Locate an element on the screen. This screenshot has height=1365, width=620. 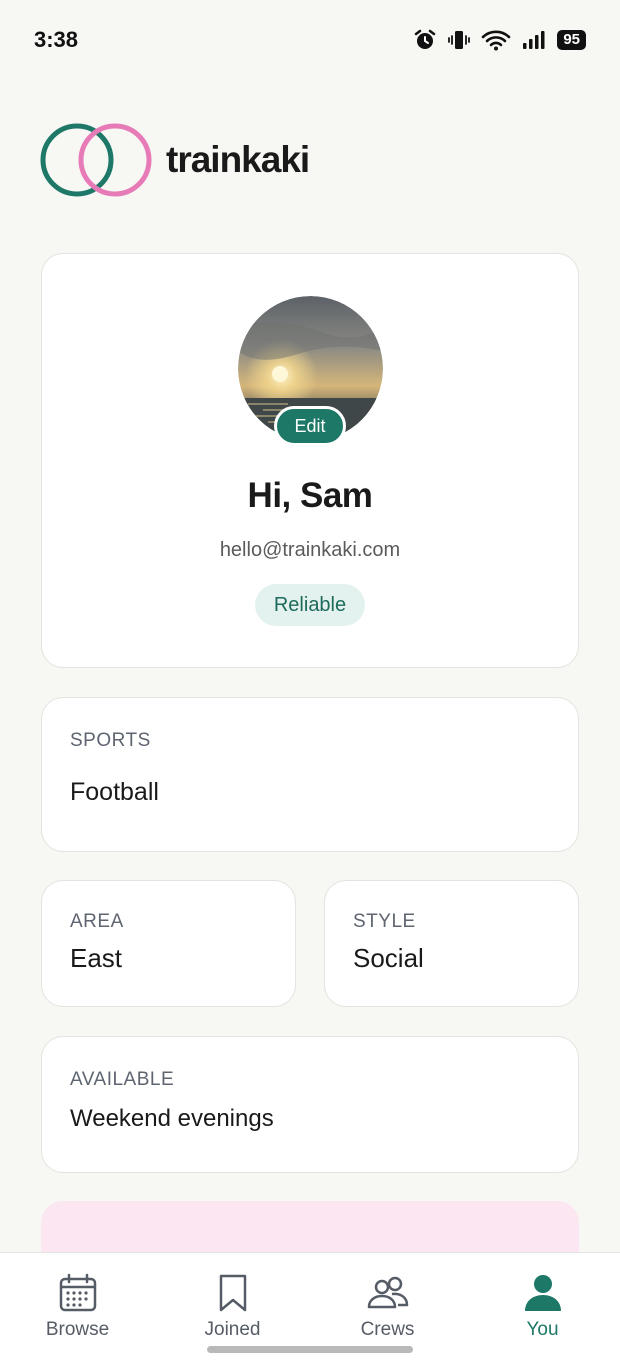
vibrate-icon is located at coordinates (459, 40).